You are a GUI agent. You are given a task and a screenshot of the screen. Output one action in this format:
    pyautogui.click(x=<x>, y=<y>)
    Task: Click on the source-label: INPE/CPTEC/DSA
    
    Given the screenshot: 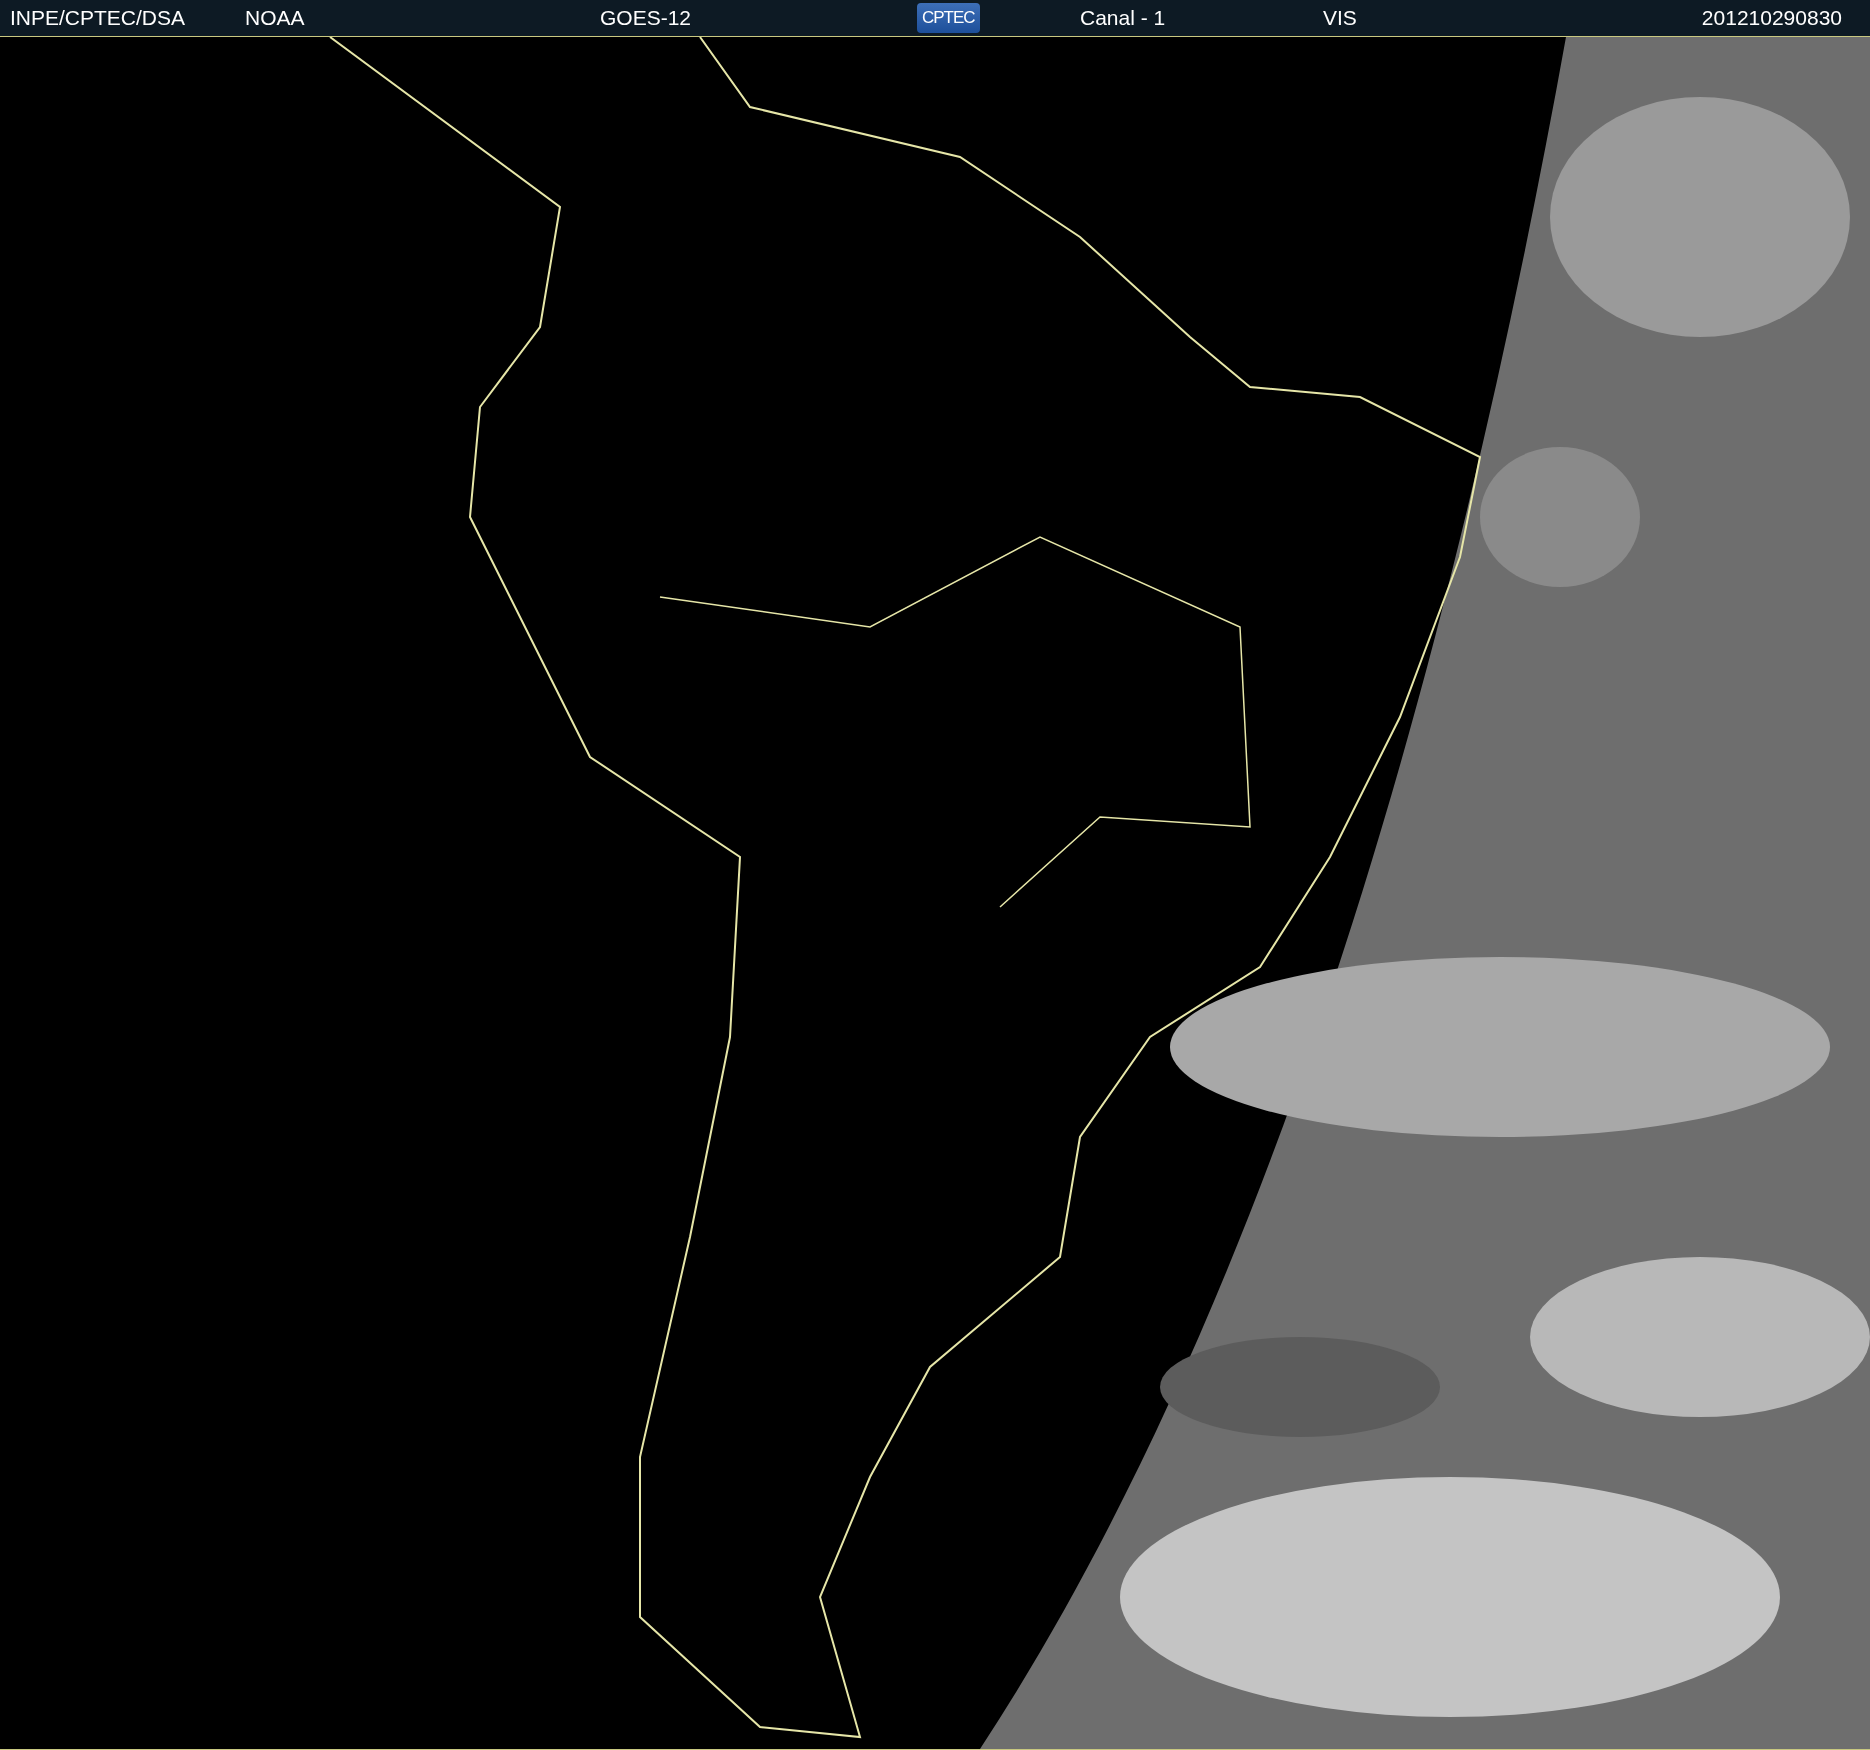 What is the action you would take?
    pyautogui.click(x=98, y=18)
    